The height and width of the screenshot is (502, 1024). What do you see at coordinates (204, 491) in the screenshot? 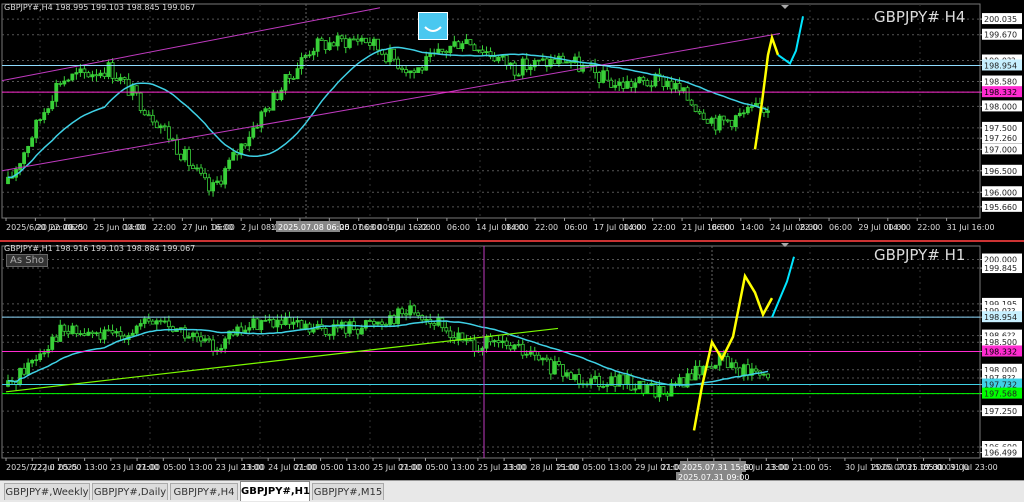
I see `tab-h4: GBPJPY#,H4` at bounding box center [204, 491].